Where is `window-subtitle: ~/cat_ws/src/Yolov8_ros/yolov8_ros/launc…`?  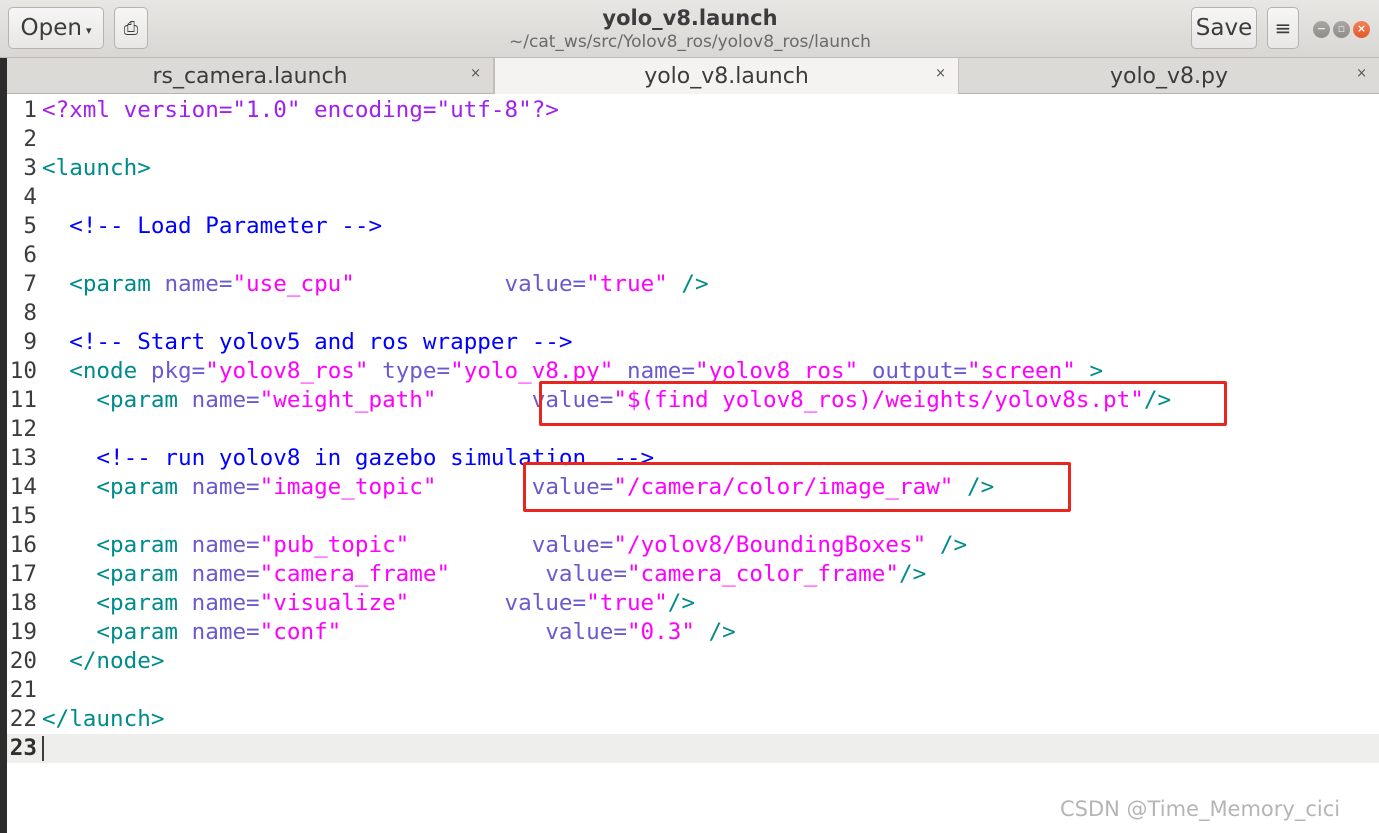
window-subtitle: ~/cat_ws/src/Yolov8_ros/yolov8_ros/launc… is located at coordinates (690, 42).